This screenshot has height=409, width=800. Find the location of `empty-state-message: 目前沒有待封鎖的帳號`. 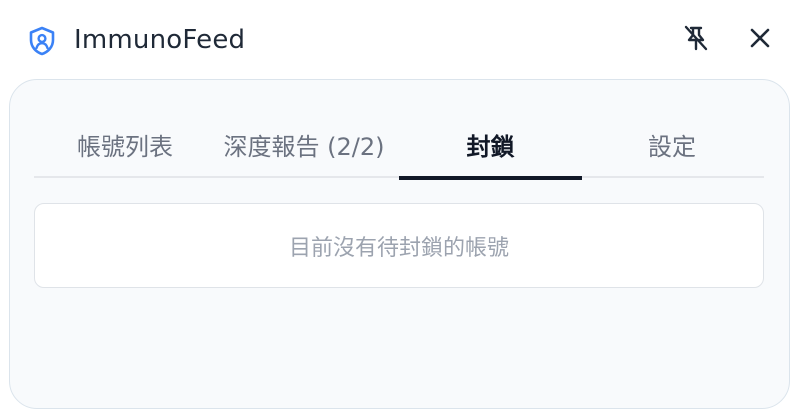

empty-state-message: 目前沒有待封鎖的帳號 is located at coordinates (398, 248).